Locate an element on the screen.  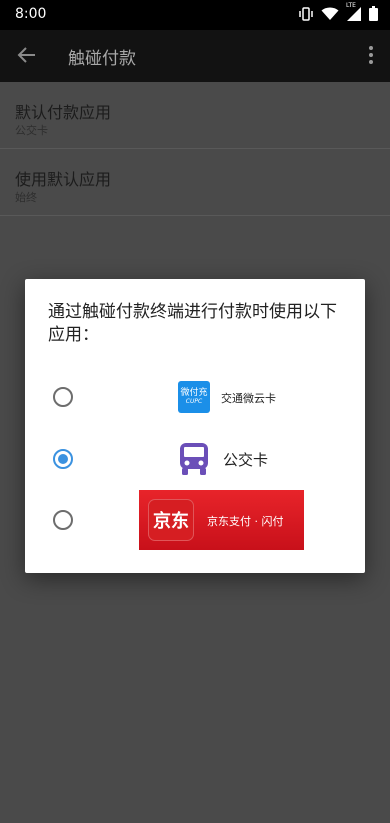
option-jd-pay: 京东 京东支付 · 闪付 is located at coordinates (195, 520).